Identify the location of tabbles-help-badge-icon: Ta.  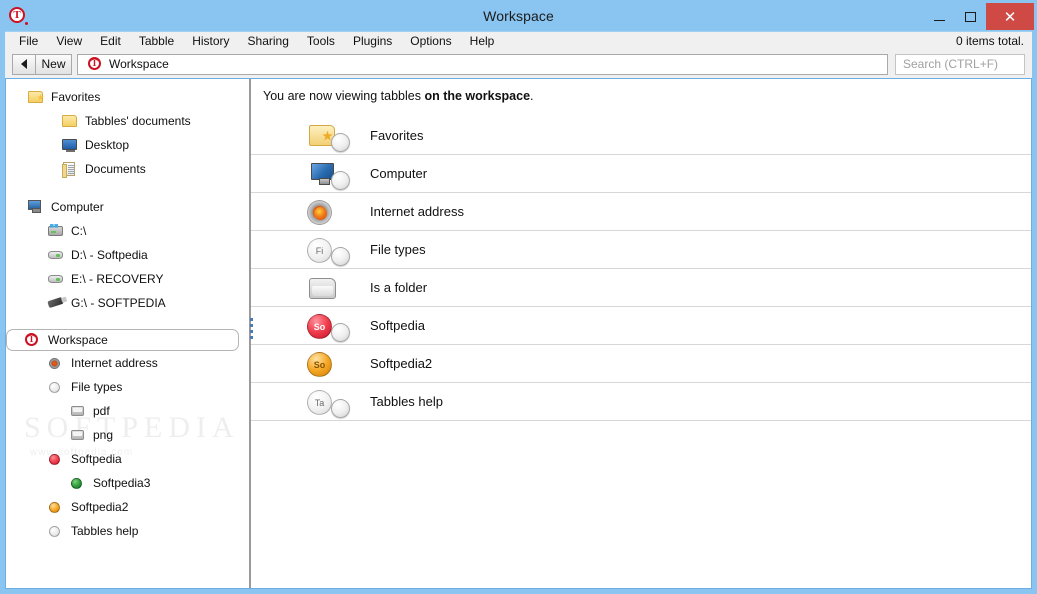
(330, 402).